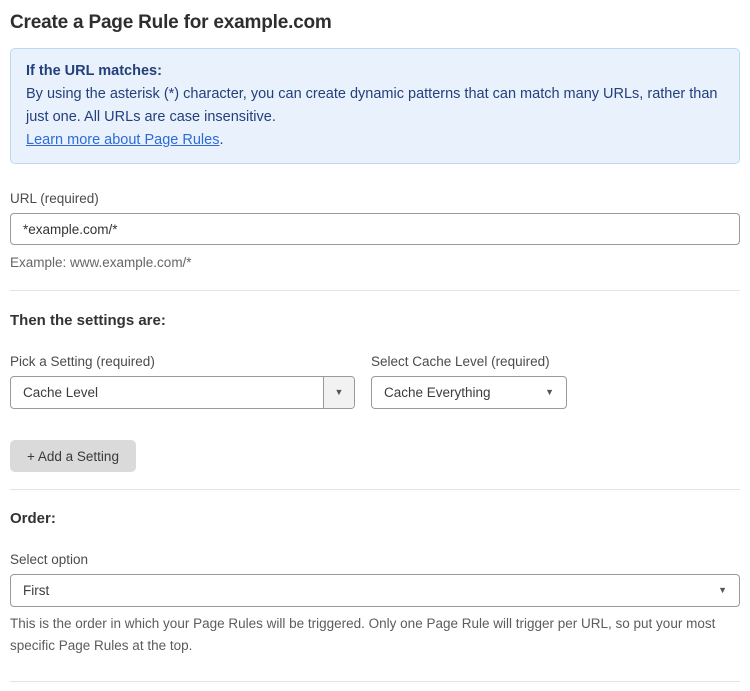  I want to click on dropdown-arrow-button: ▼, so click(338, 392).